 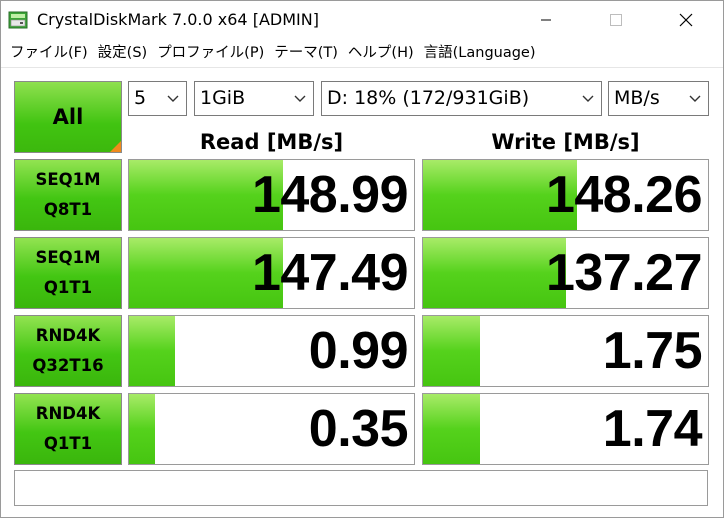 I want to click on drive-select: D: 18% (172/931GiB), so click(x=461, y=98).